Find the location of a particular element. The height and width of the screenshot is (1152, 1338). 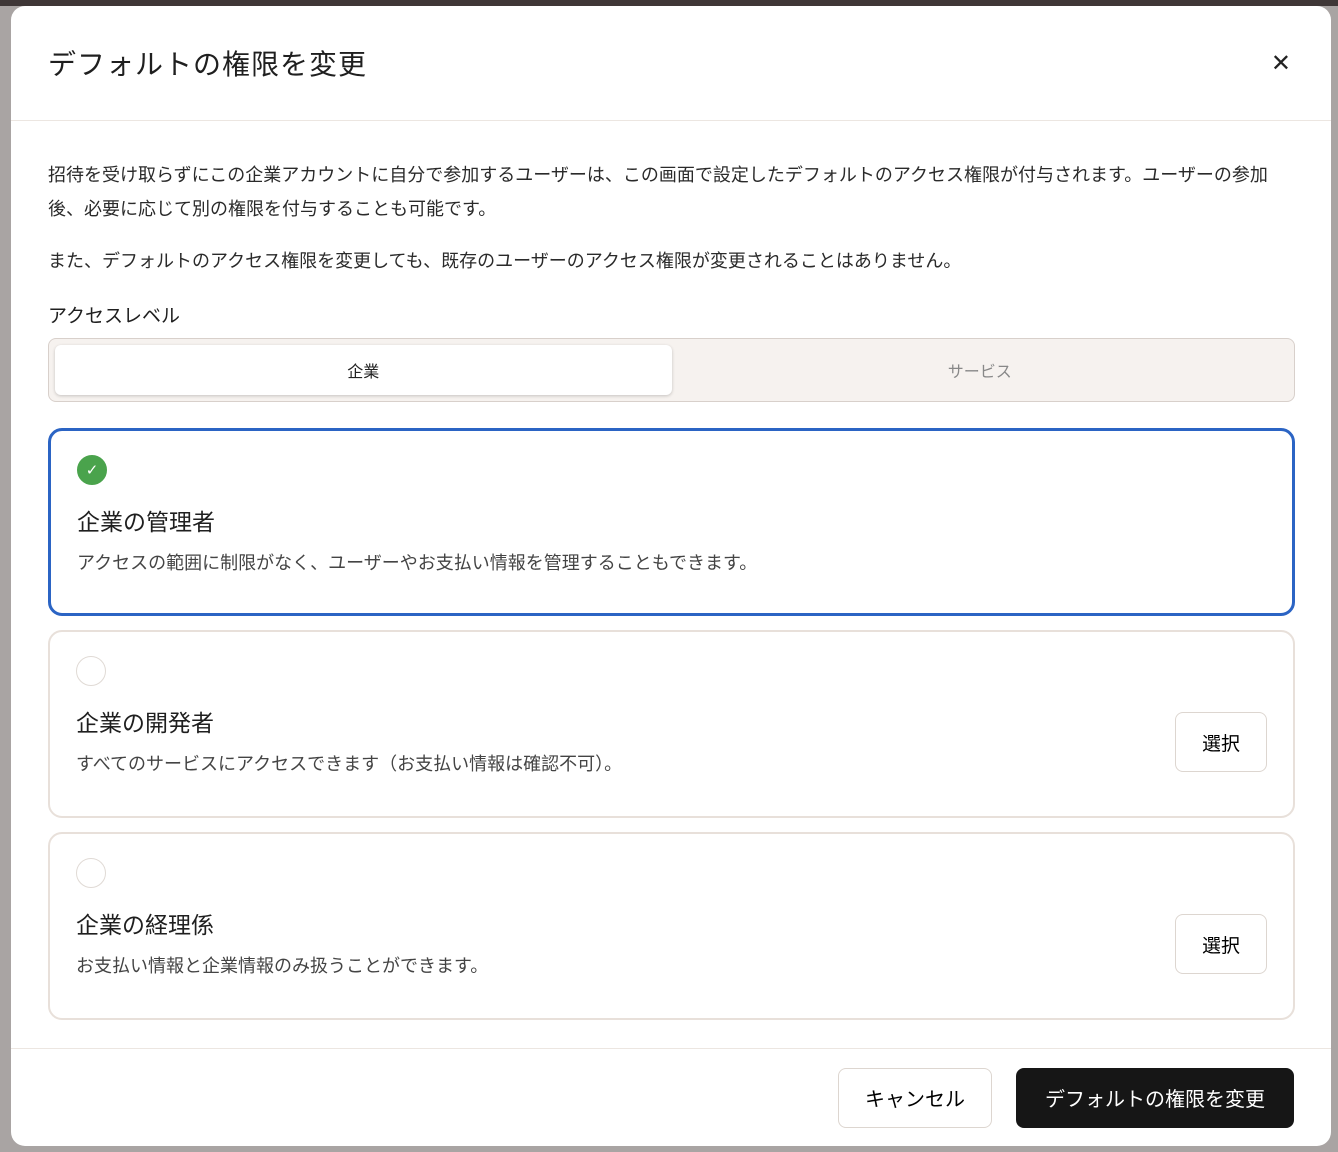

access-level-segmented-control: 企業 サービス is located at coordinates (671, 370).